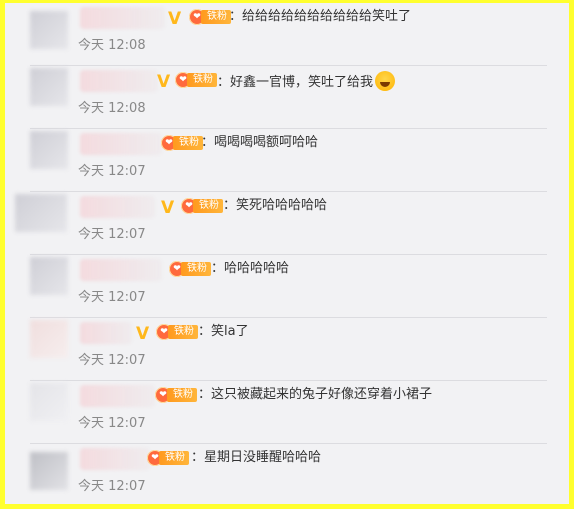  What do you see at coordinates (250, 268) in the screenshot?
I see `comment-text: ：哈哈哈哈哈` at bounding box center [250, 268].